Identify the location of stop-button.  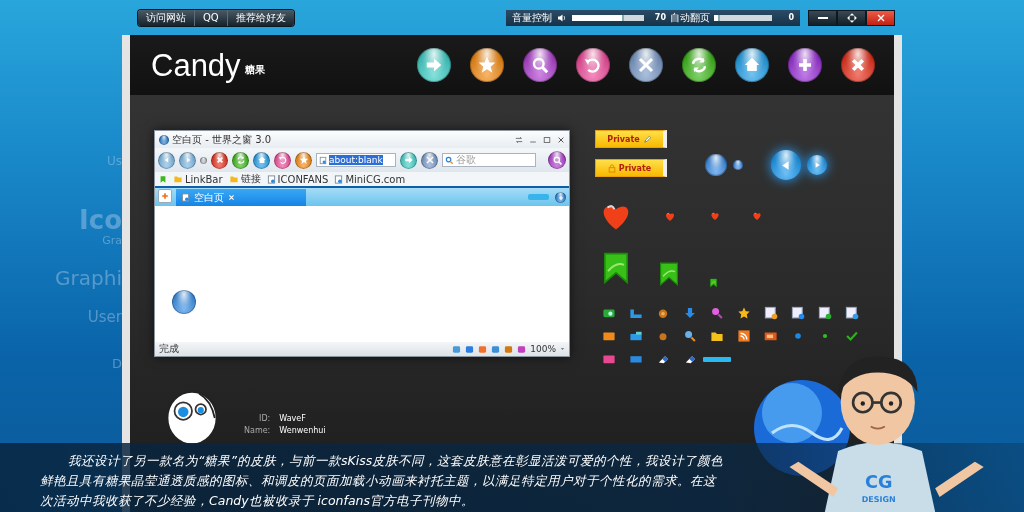
(219, 160).